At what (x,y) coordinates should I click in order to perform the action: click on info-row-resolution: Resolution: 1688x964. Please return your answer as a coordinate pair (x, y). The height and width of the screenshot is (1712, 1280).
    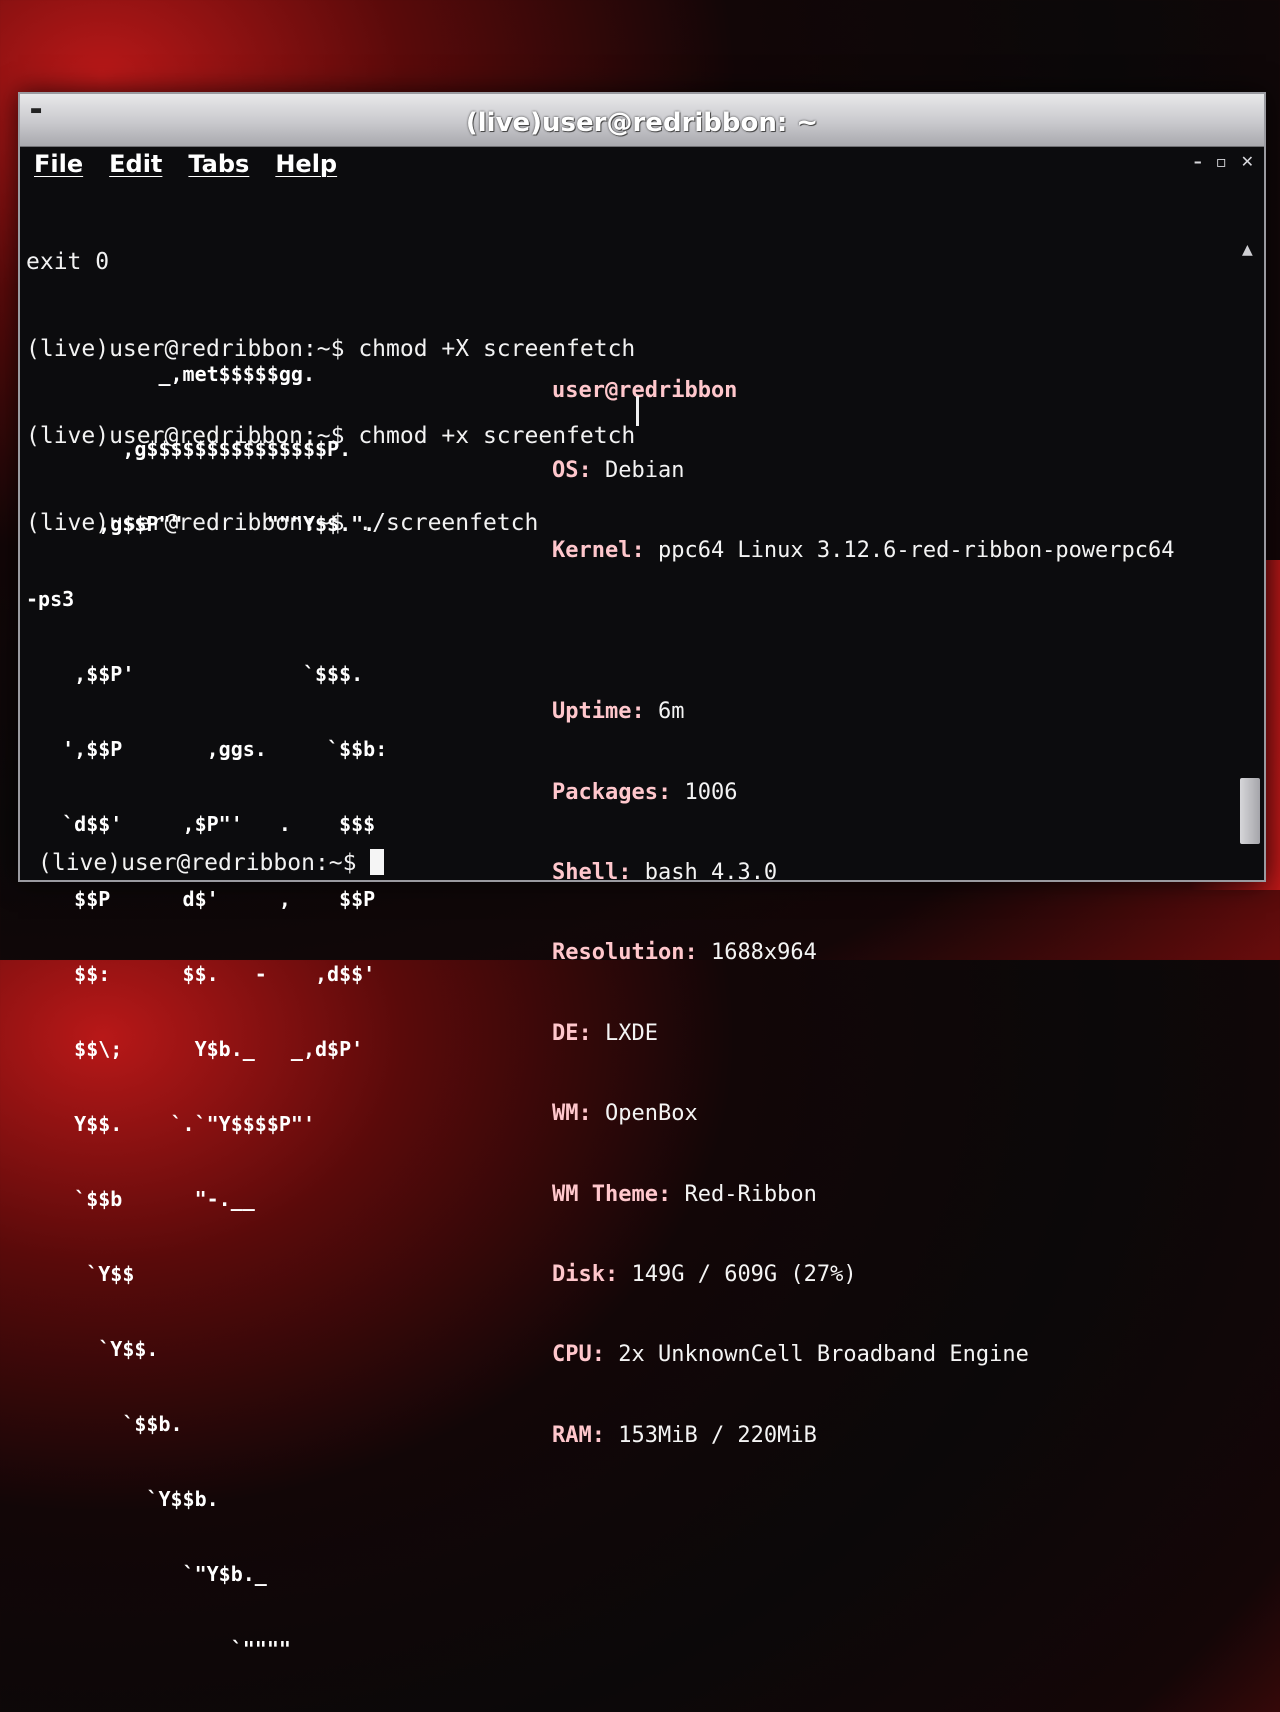
    Looking at the image, I should click on (863, 953).